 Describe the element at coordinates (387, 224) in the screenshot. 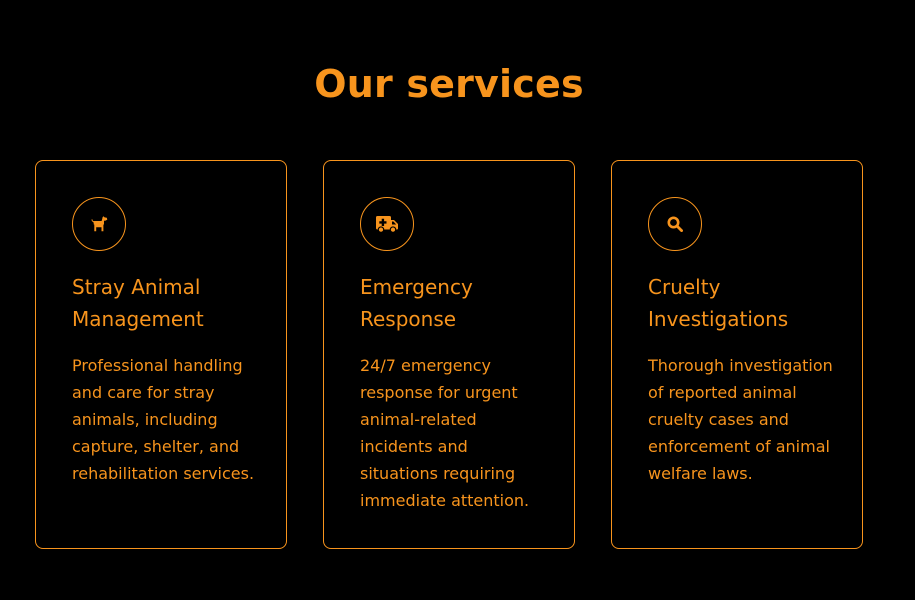

I see `ambulance-icon` at that location.